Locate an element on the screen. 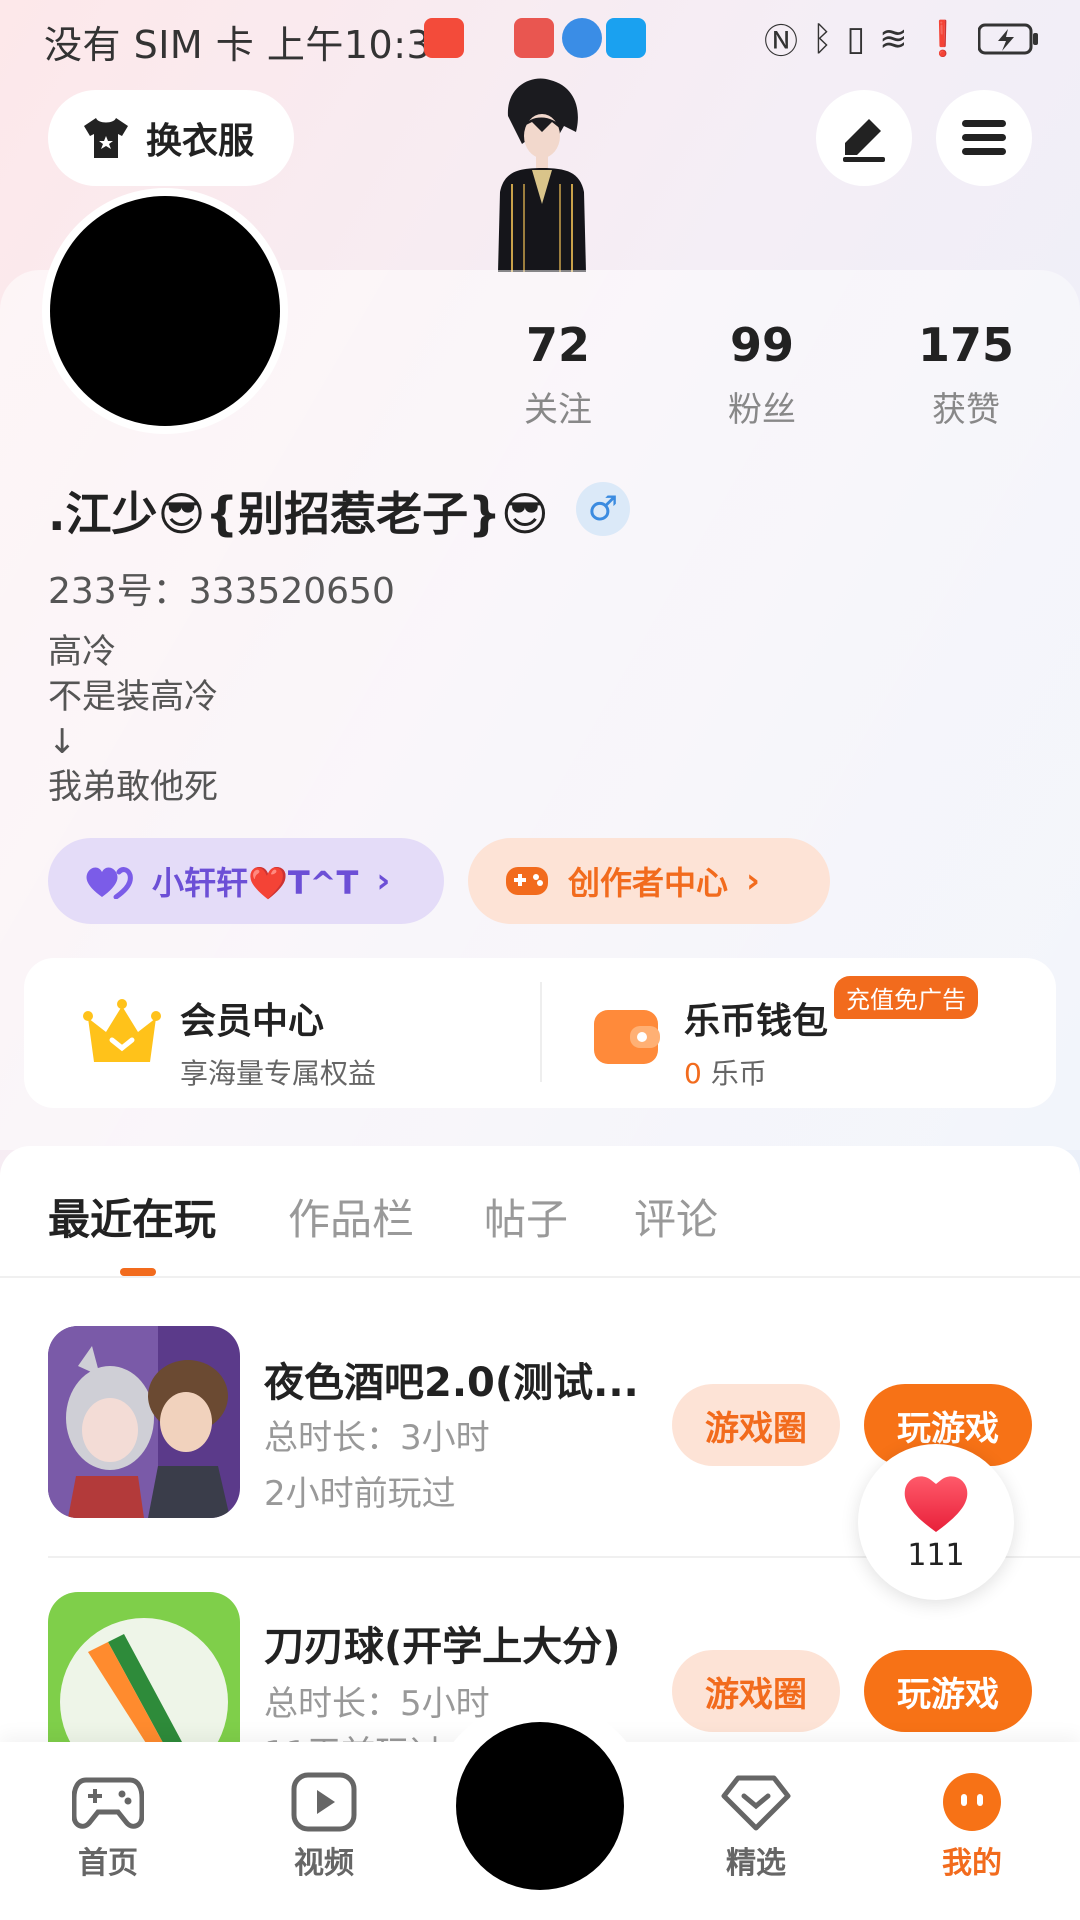 The image size is (1080, 1920). bio-line: 不是装高冷 is located at coordinates (133, 697).